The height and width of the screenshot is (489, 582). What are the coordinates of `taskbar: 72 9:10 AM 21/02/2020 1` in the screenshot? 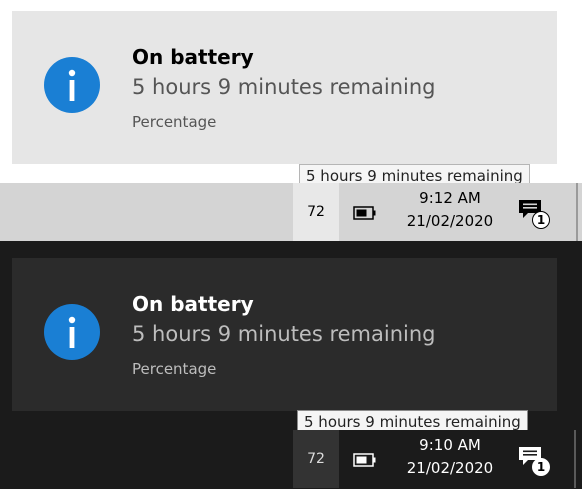 It's located at (291, 459).